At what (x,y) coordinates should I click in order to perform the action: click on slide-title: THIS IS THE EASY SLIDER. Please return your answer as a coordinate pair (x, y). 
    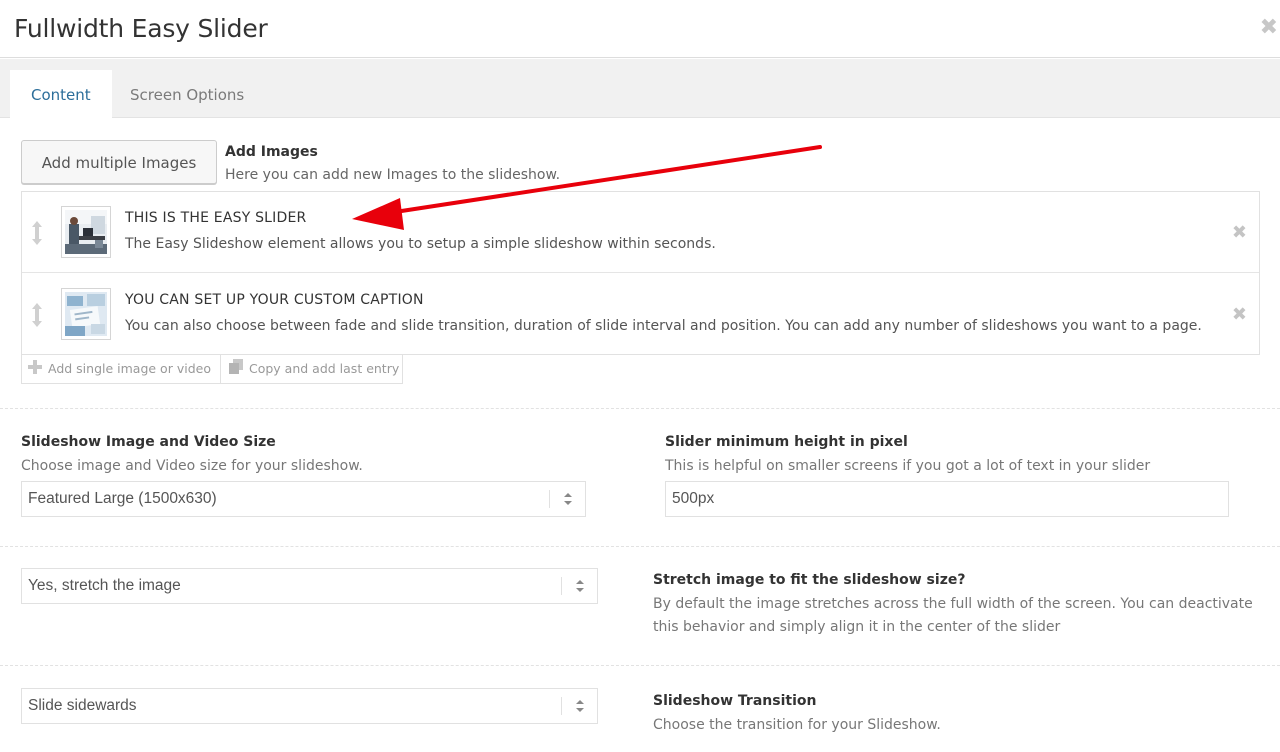
    Looking at the image, I should click on (216, 218).